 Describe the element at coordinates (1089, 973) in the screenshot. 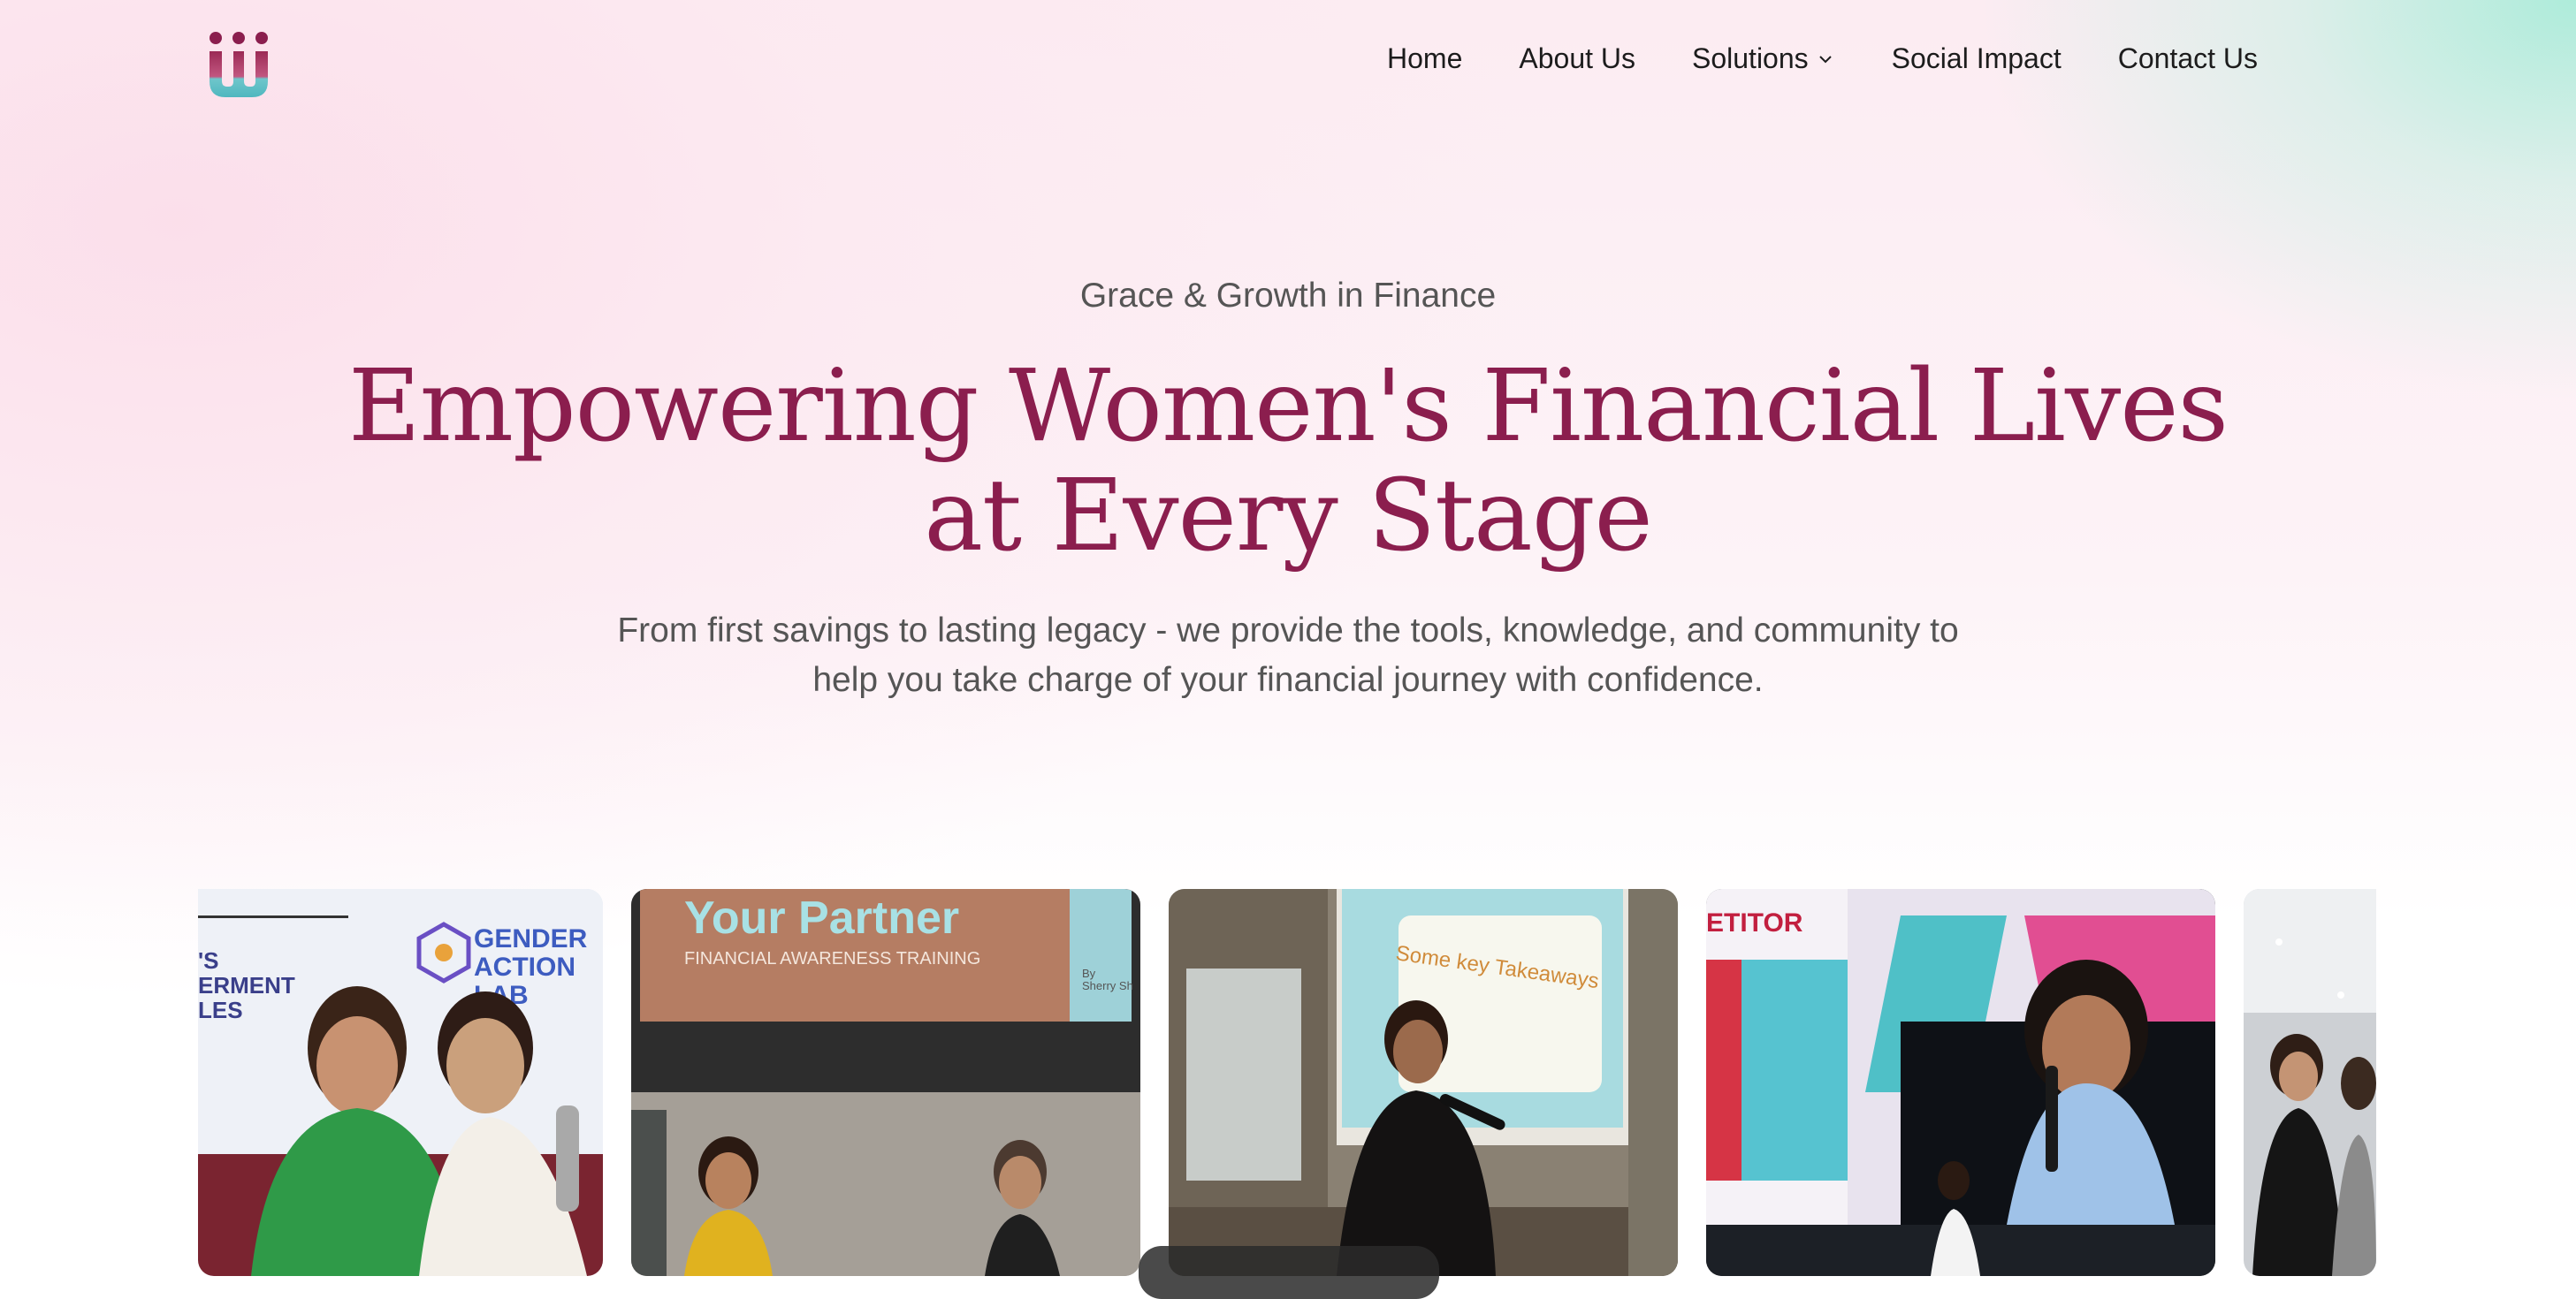

I see `photo-text: By` at that location.